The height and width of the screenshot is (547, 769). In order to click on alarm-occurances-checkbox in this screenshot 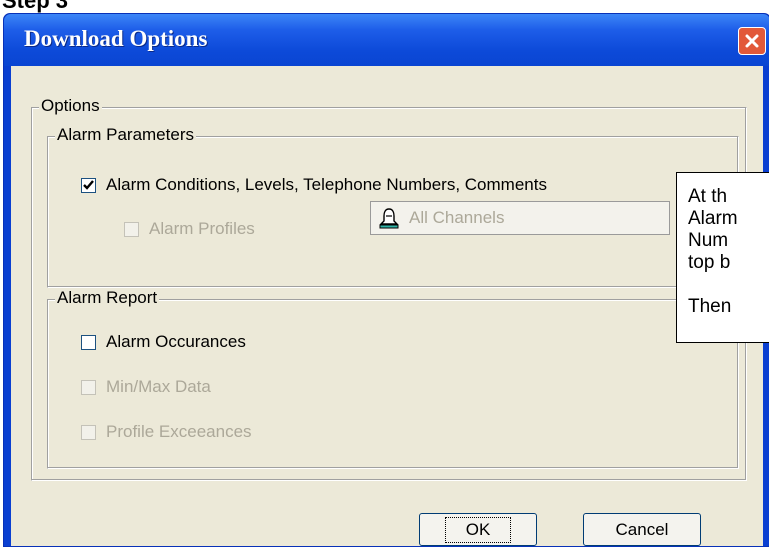, I will do `click(88, 342)`.